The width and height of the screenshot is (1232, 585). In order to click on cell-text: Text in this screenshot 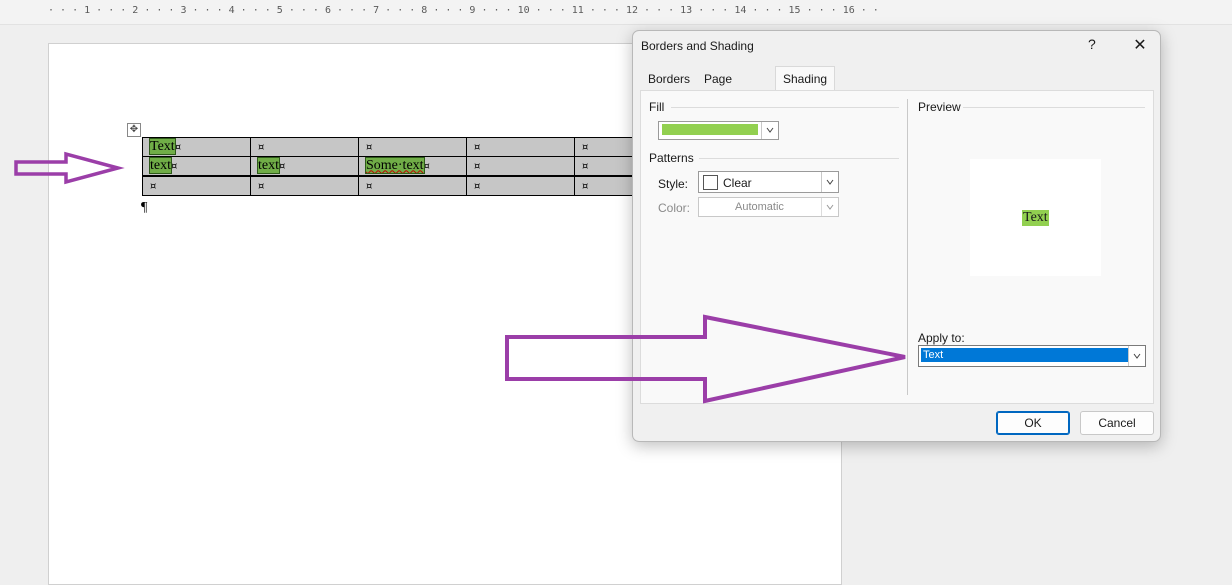, I will do `click(162, 146)`.